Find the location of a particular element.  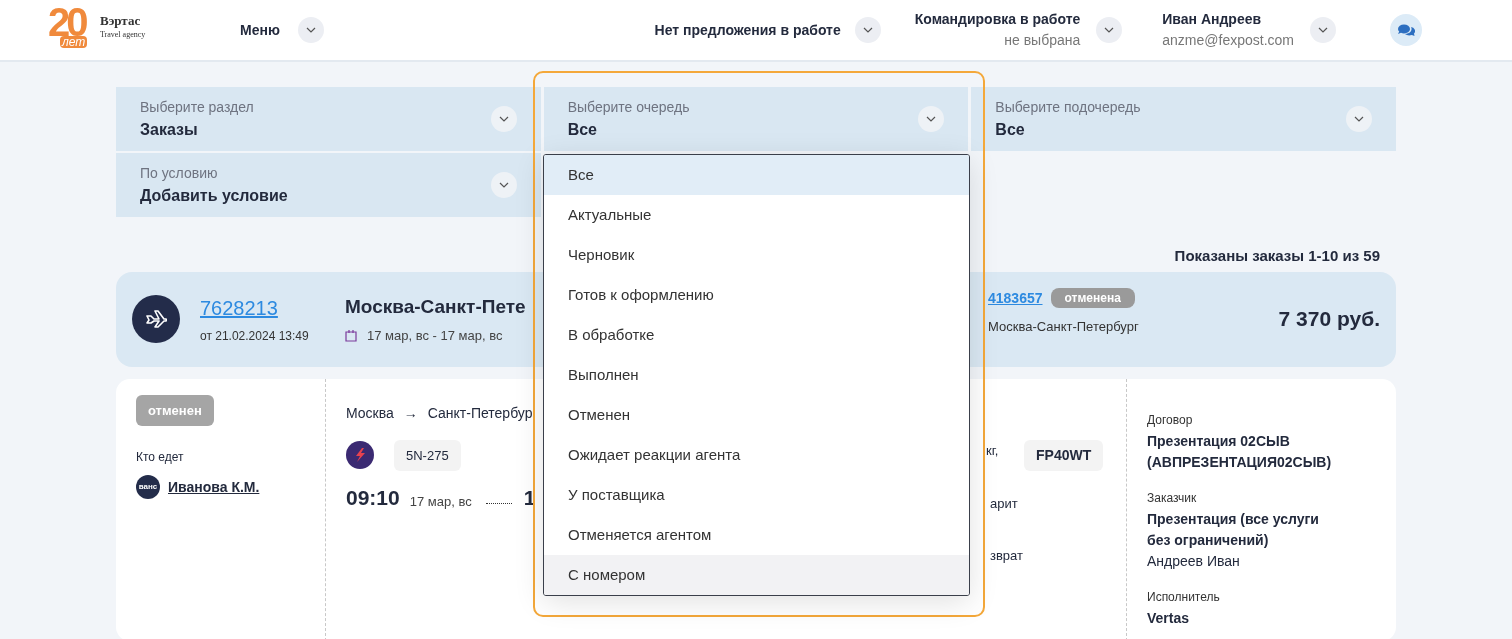

results-count: Показаны заказы 1-10 из 59 is located at coordinates (1277, 256).